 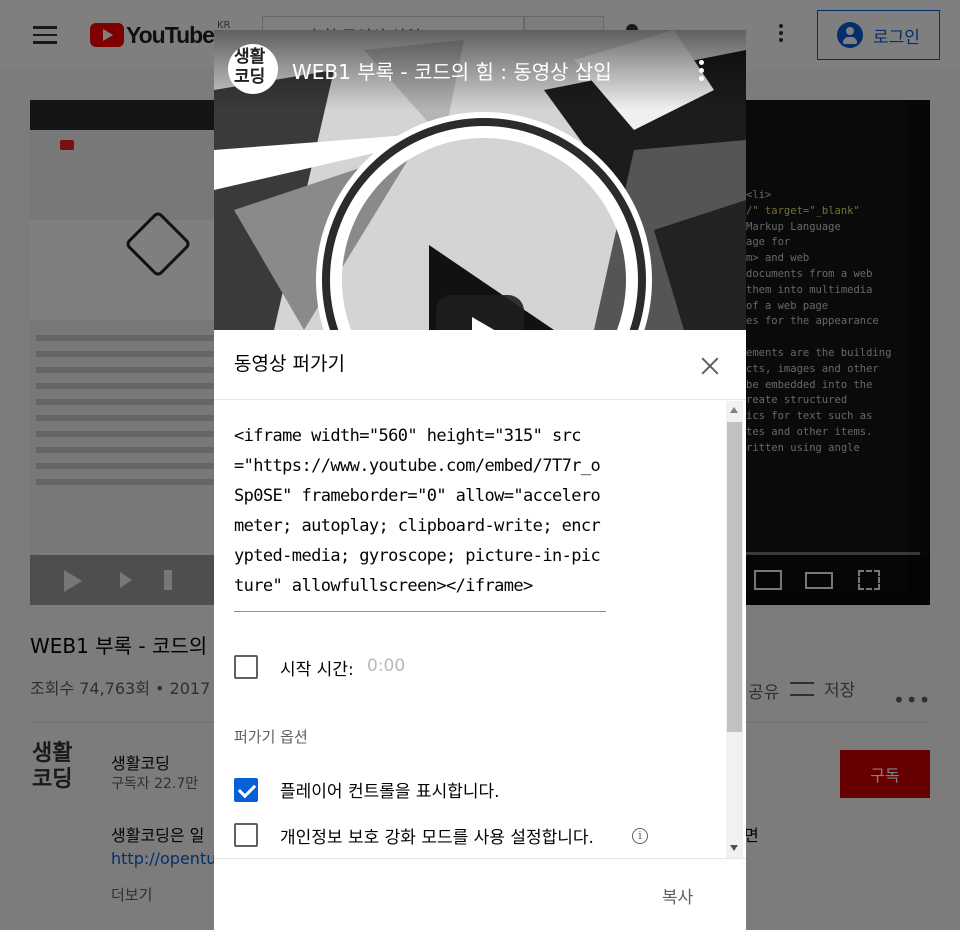 What do you see at coordinates (246, 667) in the screenshot?
I see `start-time-checkbox` at bounding box center [246, 667].